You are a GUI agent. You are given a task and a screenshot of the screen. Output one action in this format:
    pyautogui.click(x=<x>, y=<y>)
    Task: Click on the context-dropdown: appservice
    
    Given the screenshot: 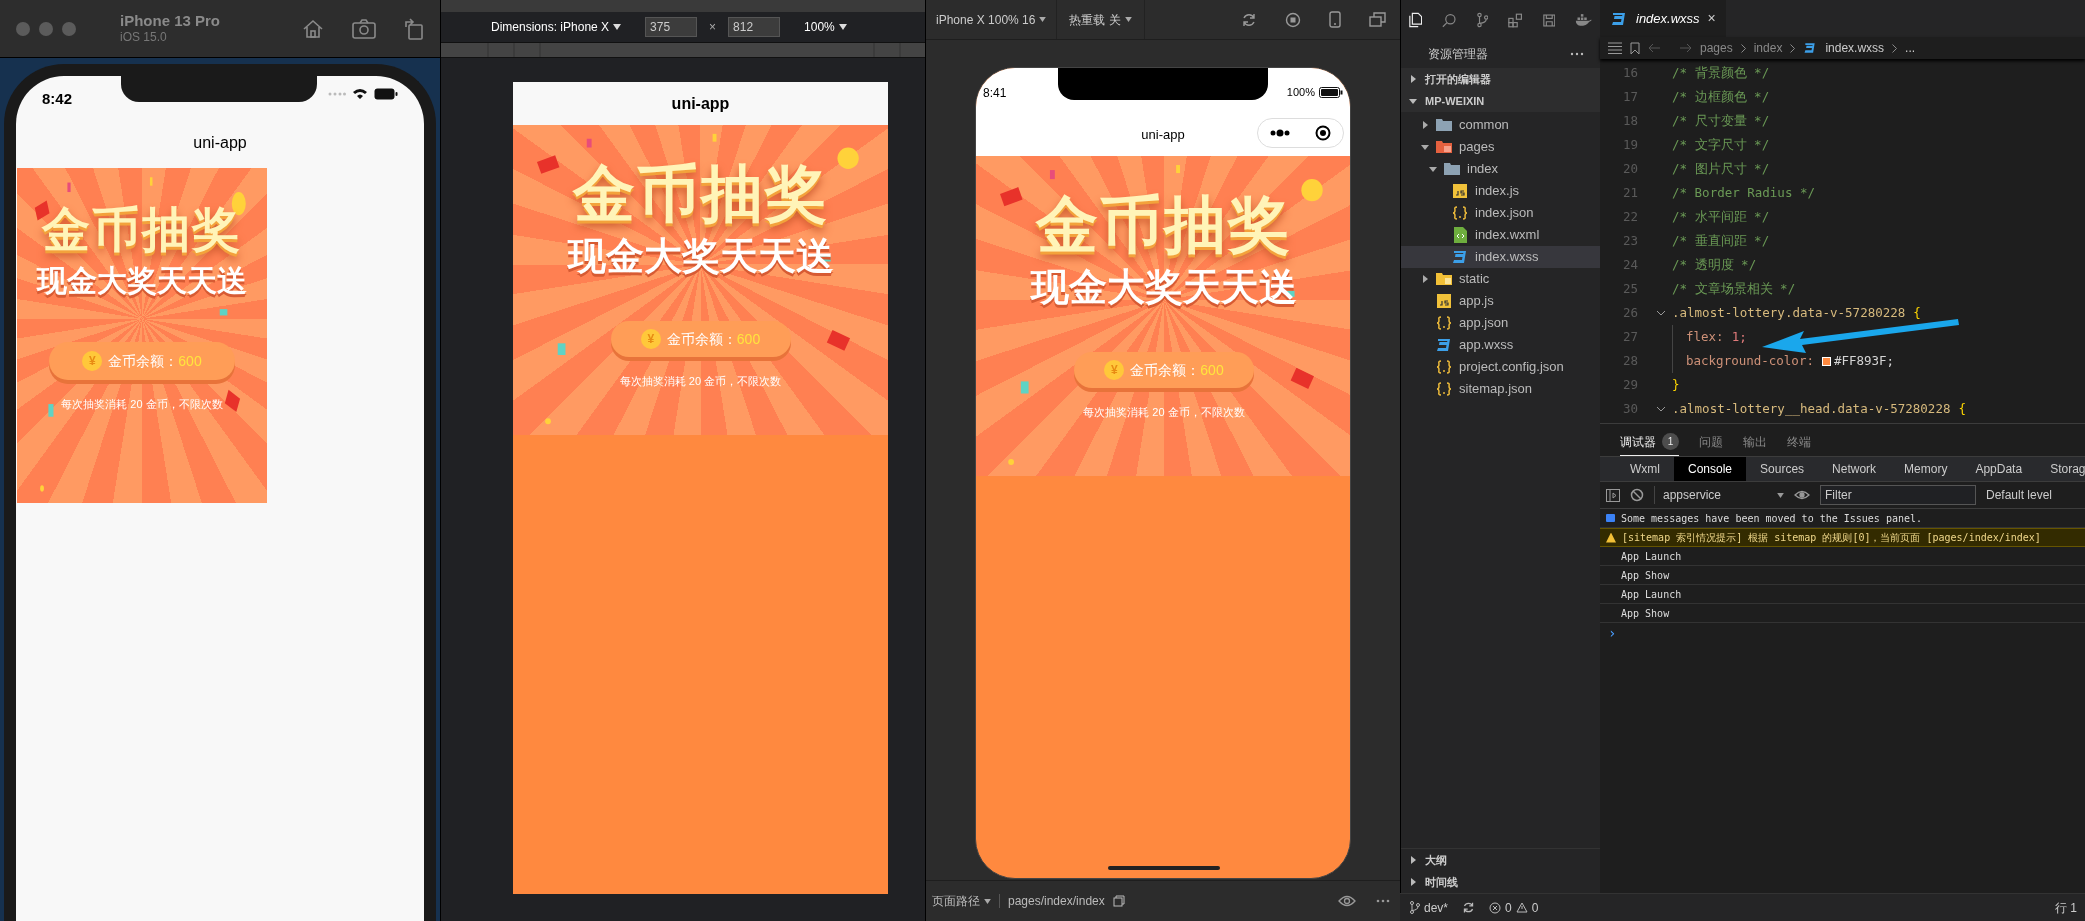 What is the action you would take?
    pyautogui.click(x=1719, y=495)
    